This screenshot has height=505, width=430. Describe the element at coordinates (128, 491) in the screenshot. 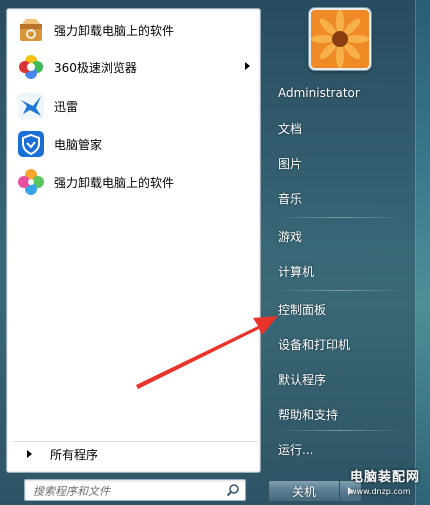

I see `search-input` at that location.